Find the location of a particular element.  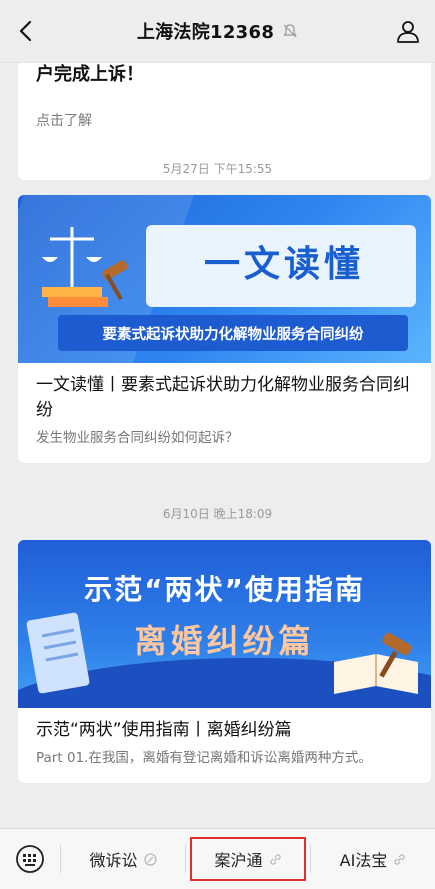

timestamp: 6月10日 晚上18:09 is located at coordinates (217, 514).